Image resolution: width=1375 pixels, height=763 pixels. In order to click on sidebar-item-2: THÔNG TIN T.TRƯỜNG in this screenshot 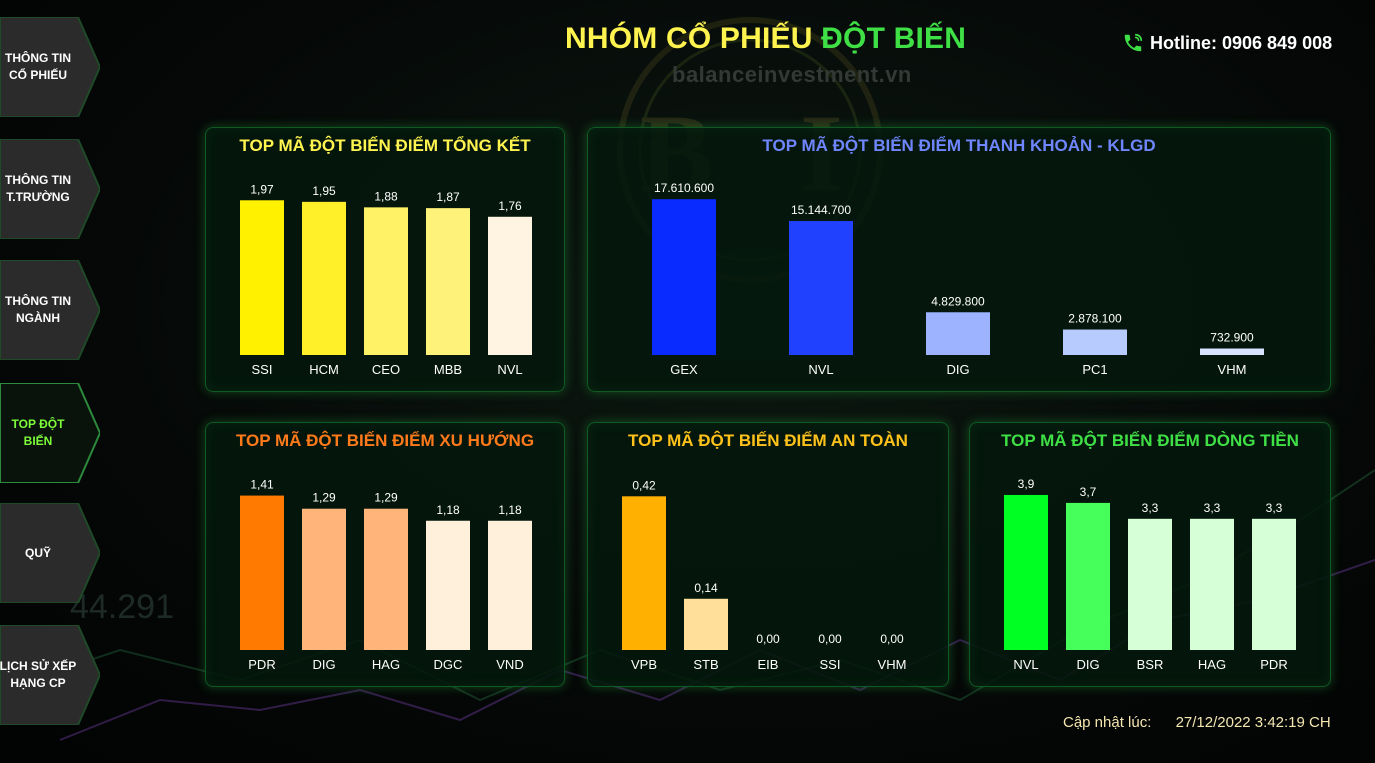, I will do `click(50, 189)`.